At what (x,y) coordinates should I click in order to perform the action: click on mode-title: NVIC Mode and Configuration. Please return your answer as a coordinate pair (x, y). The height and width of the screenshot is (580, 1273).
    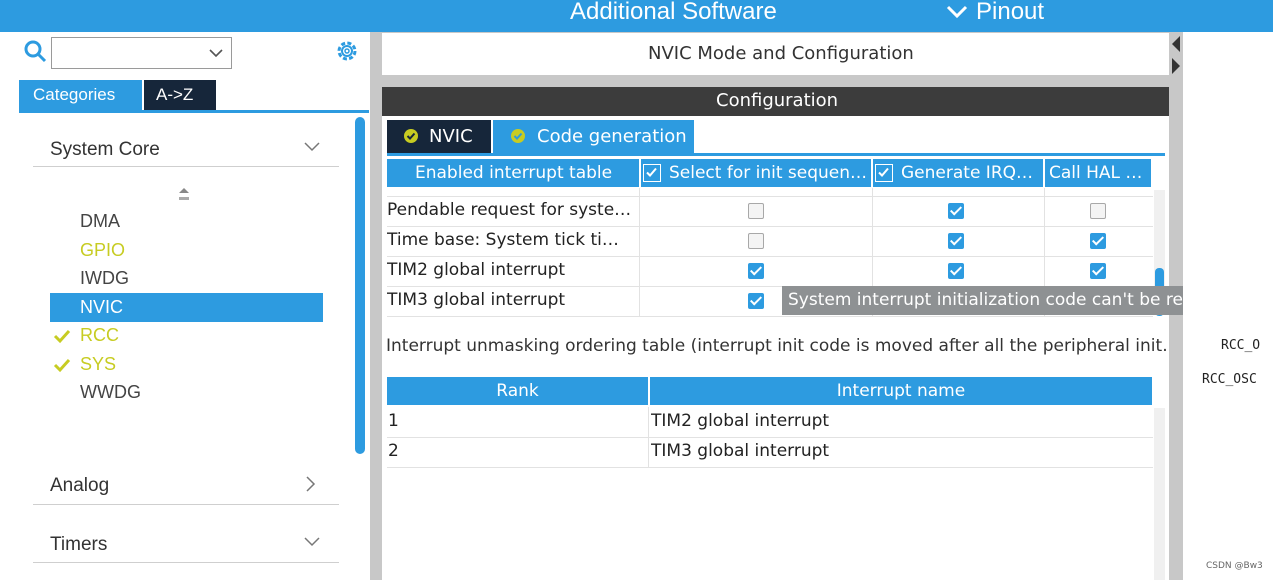
    Looking at the image, I should click on (781, 53).